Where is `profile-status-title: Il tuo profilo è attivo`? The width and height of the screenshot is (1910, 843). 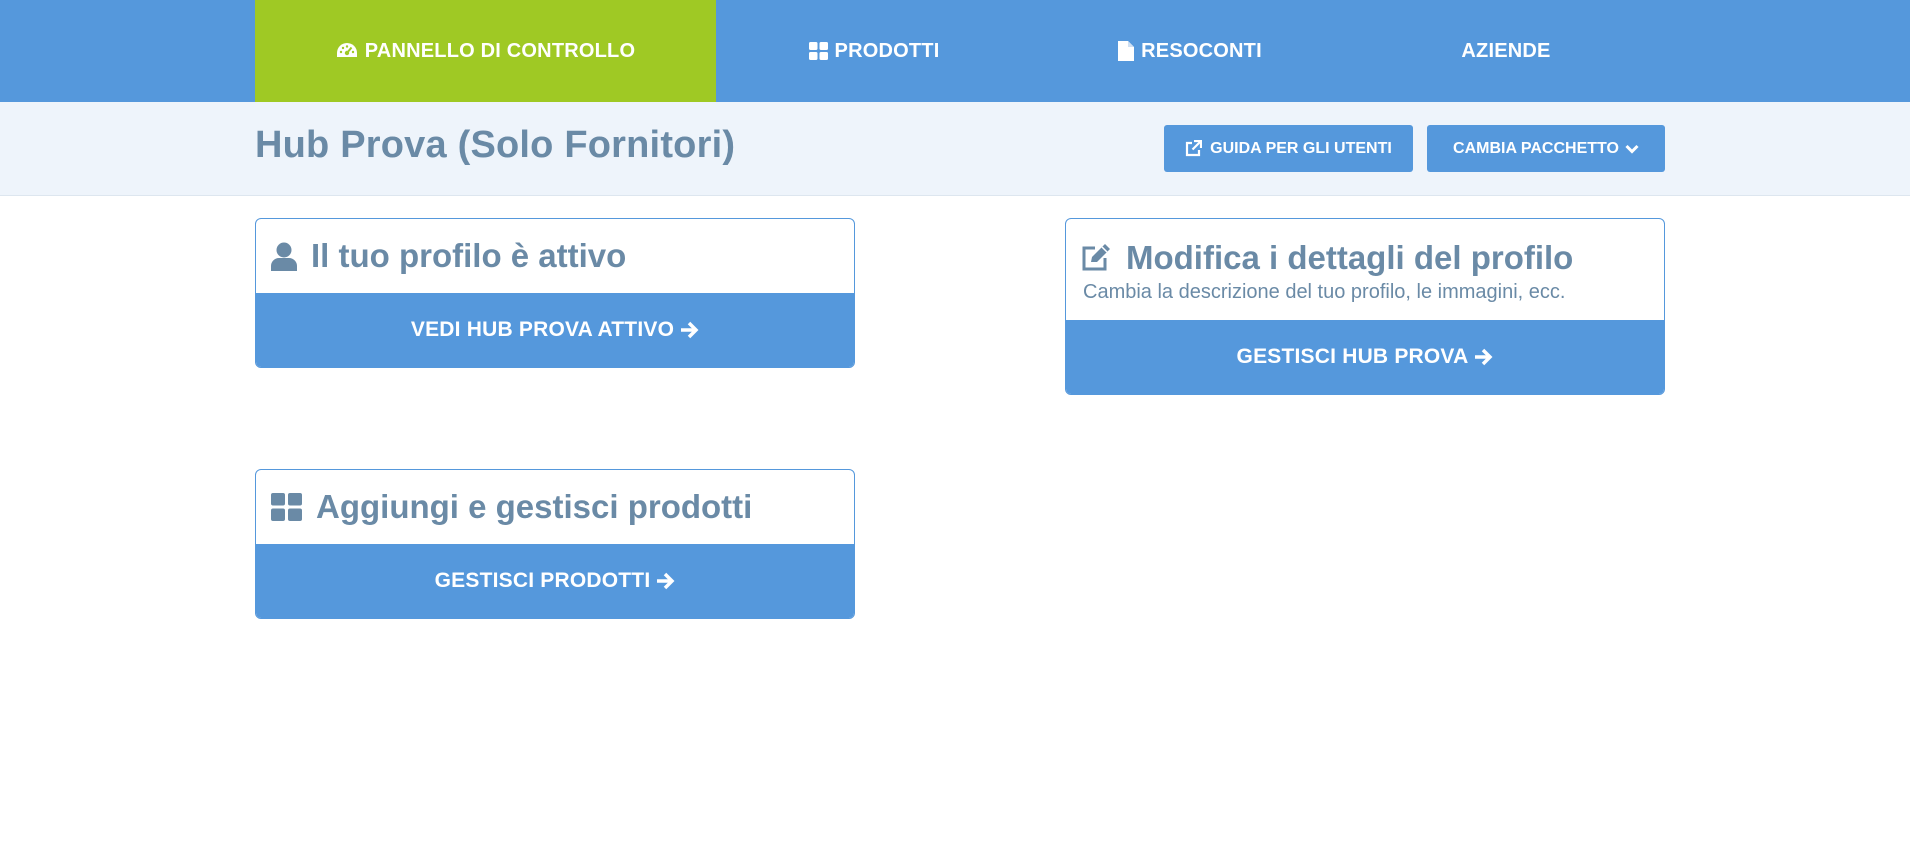
profile-status-title: Il tuo profilo è attivo is located at coordinates (469, 255).